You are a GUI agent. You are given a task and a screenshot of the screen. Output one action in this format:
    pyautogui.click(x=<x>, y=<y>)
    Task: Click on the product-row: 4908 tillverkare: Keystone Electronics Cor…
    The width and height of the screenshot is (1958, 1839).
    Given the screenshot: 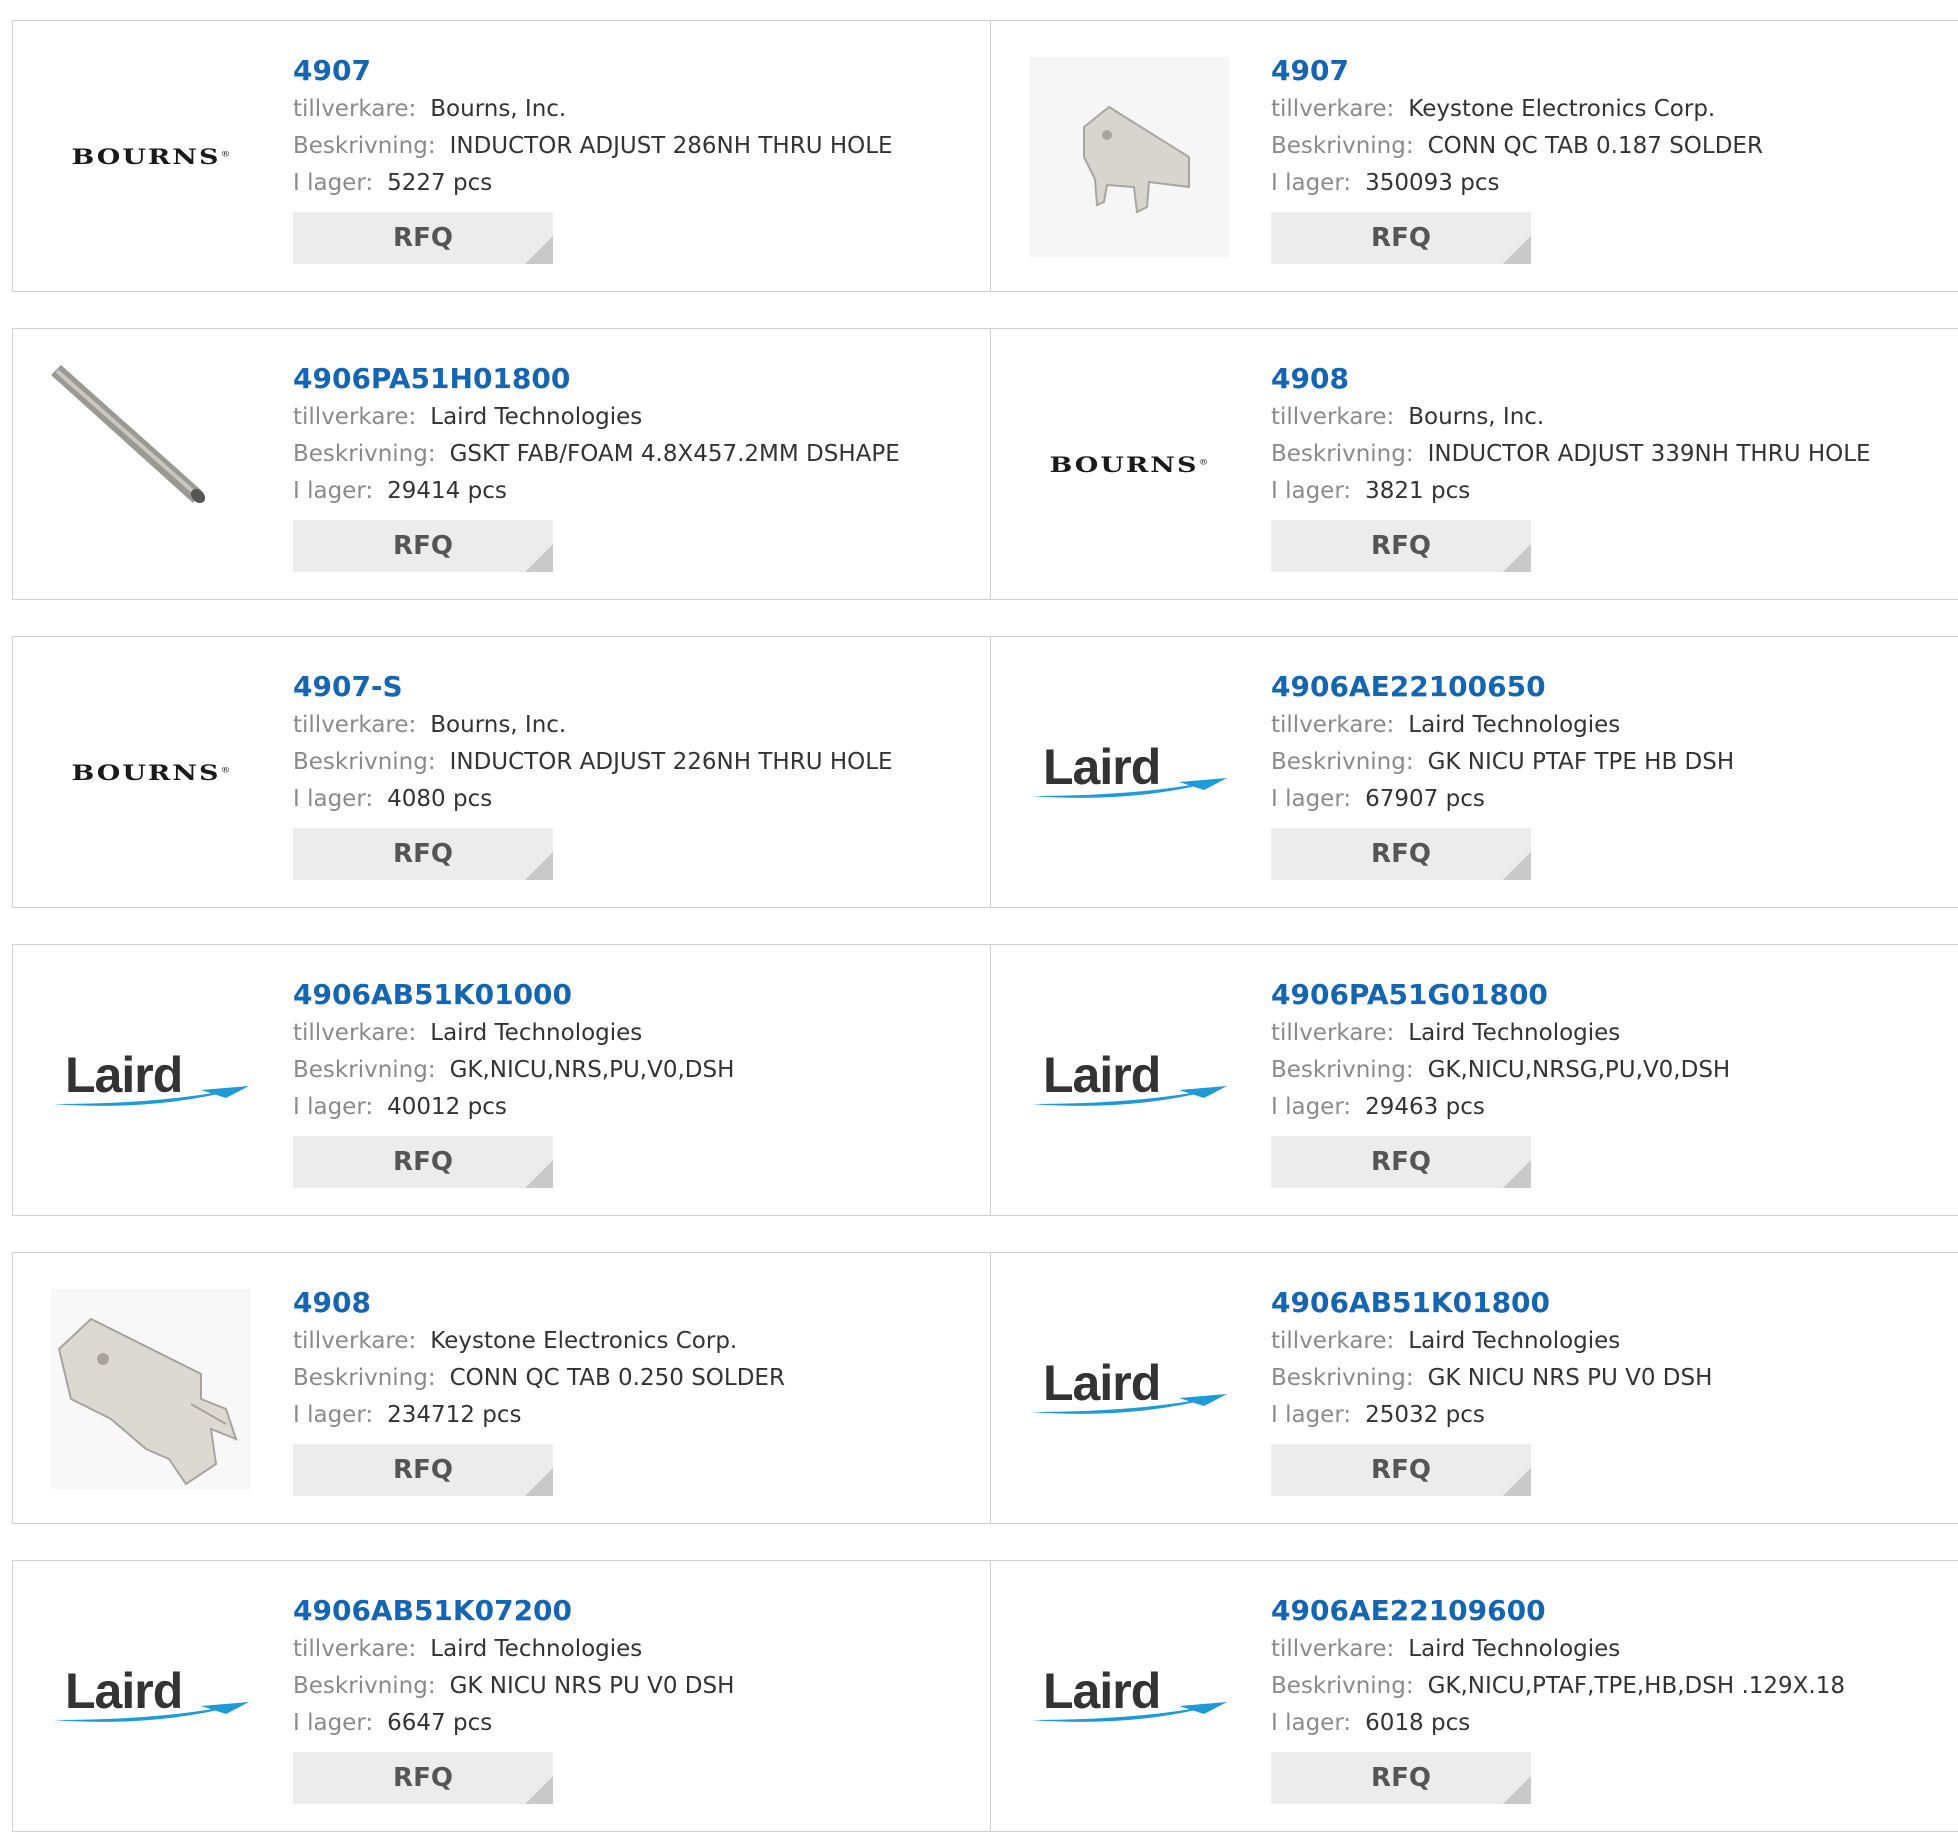 What is the action you would take?
    pyautogui.click(x=985, y=1388)
    